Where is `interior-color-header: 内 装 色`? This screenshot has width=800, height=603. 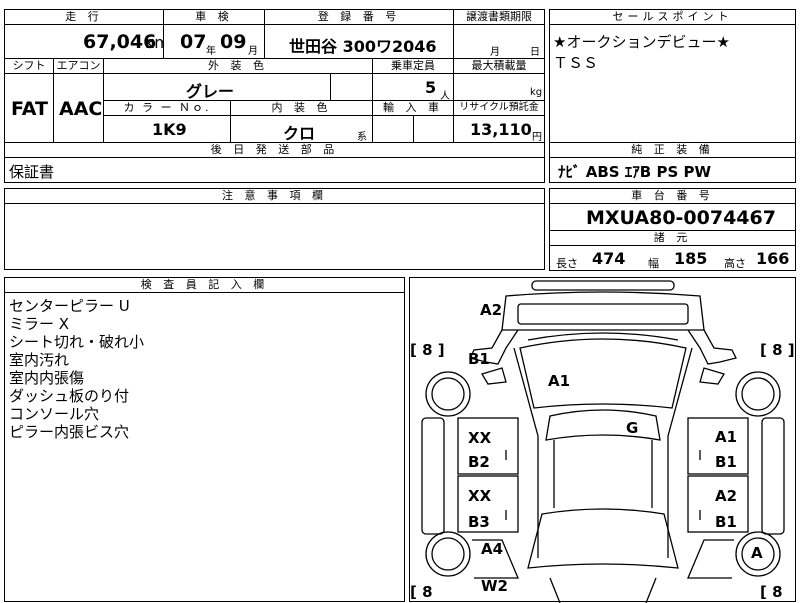
interior-color-header: 内 装 色 is located at coordinates (301, 108).